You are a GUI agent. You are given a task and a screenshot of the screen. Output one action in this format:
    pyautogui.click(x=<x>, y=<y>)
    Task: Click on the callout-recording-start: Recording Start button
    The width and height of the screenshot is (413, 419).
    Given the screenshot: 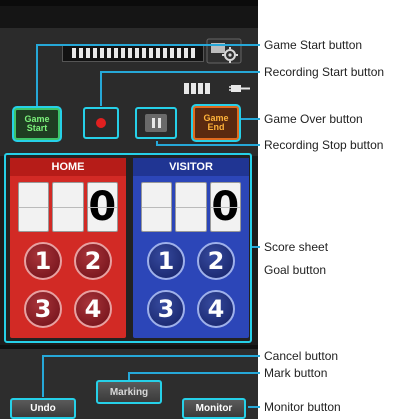 What is the action you would take?
    pyautogui.click(x=324, y=72)
    